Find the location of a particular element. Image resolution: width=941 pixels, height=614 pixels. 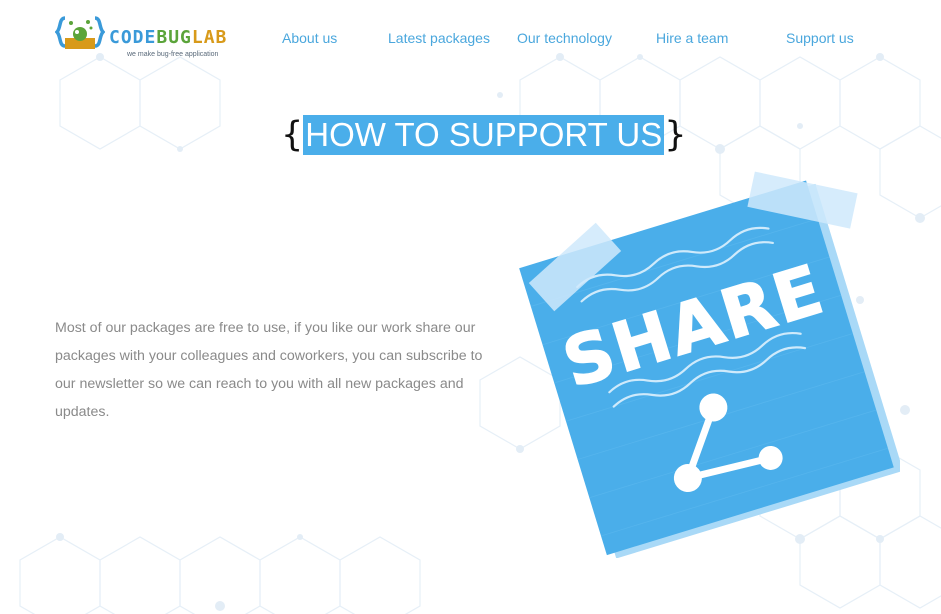

logo-word-lab: LAB is located at coordinates (209, 37).